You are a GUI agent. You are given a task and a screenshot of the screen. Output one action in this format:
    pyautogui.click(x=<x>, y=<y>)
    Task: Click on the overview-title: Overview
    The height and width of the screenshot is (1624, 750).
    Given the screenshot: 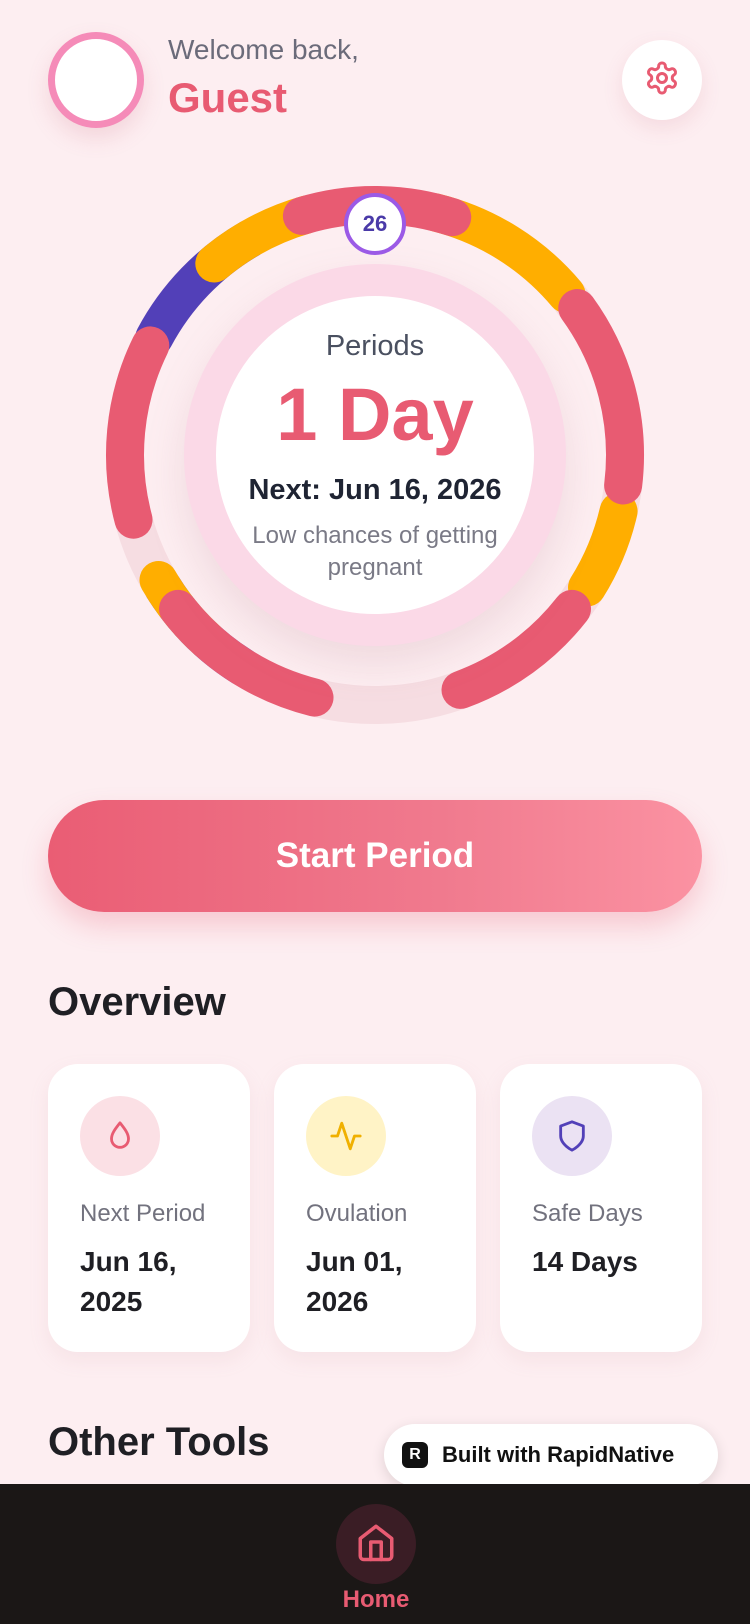 What is the action you would take?
    pyautogui.click(x=137, y=1002)
    